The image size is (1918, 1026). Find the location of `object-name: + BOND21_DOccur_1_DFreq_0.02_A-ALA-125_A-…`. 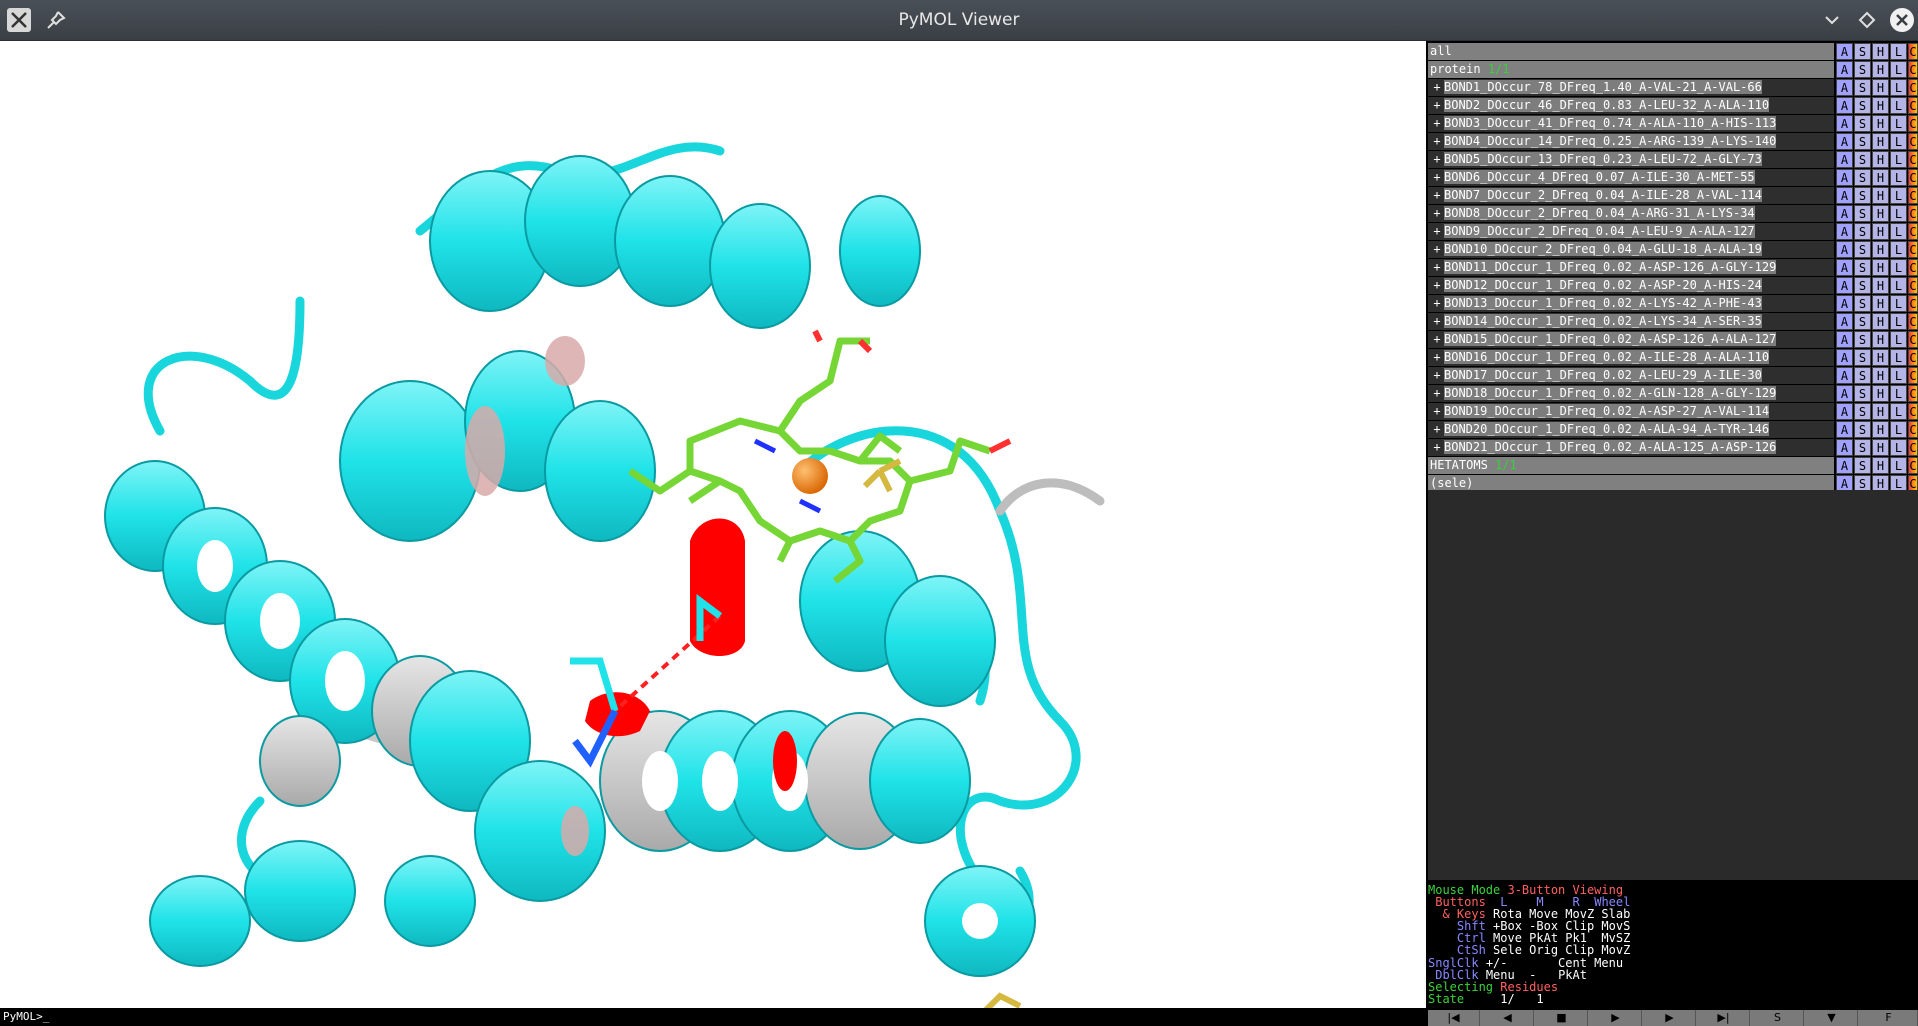

object-name: + BOND21_DOccur_1_DFreq_0.02_A-ALA-125_A-… is located at coordinates (1631, 447).